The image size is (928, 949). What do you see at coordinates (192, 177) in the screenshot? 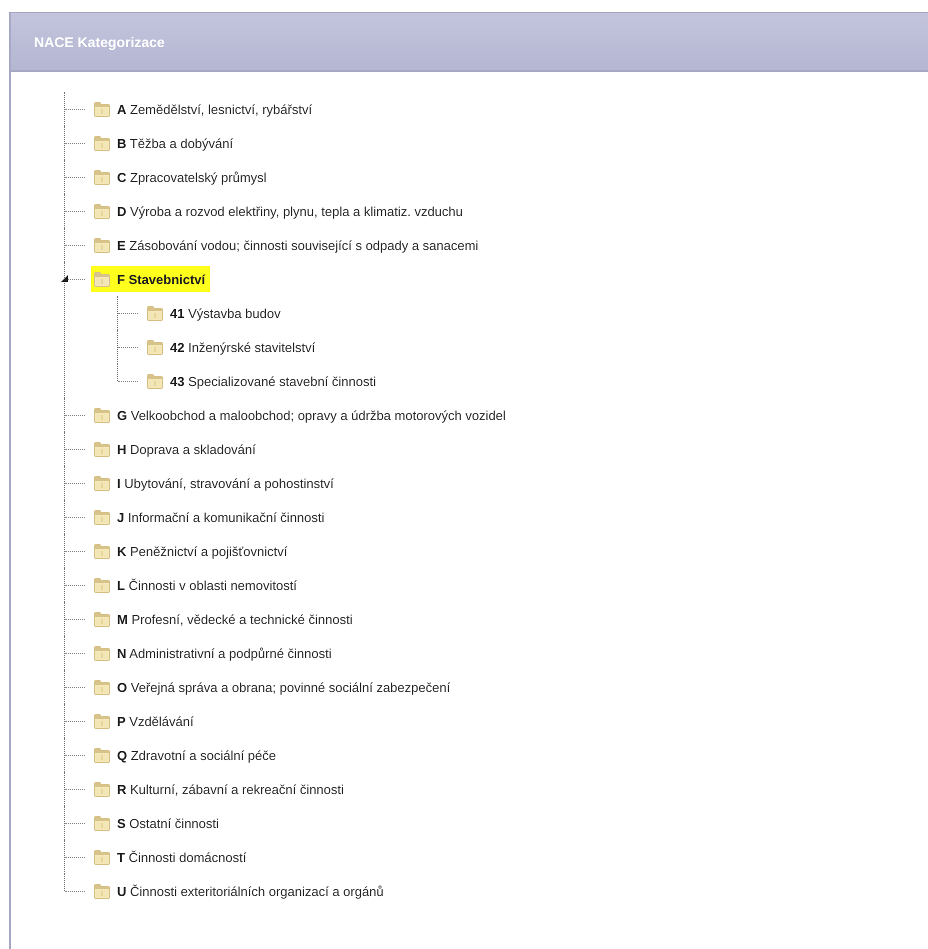
I see `tree-item-label: C Zpracovatelský průmysl` at bounding box center [192, 177].